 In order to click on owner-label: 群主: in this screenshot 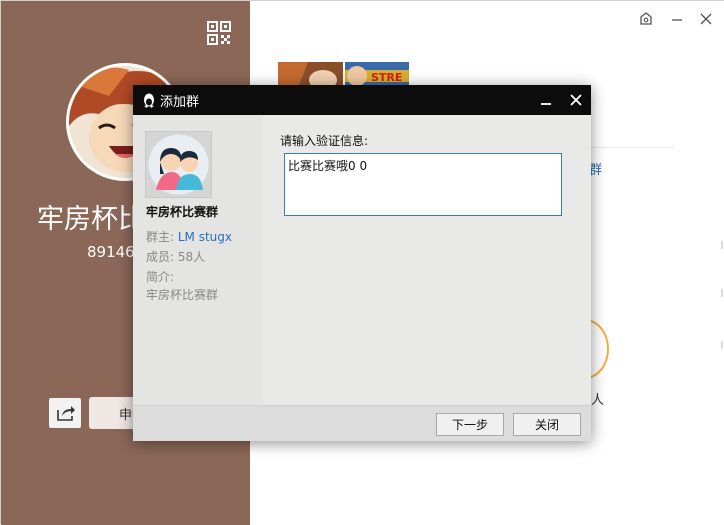, I will do `click(160, 237)`.